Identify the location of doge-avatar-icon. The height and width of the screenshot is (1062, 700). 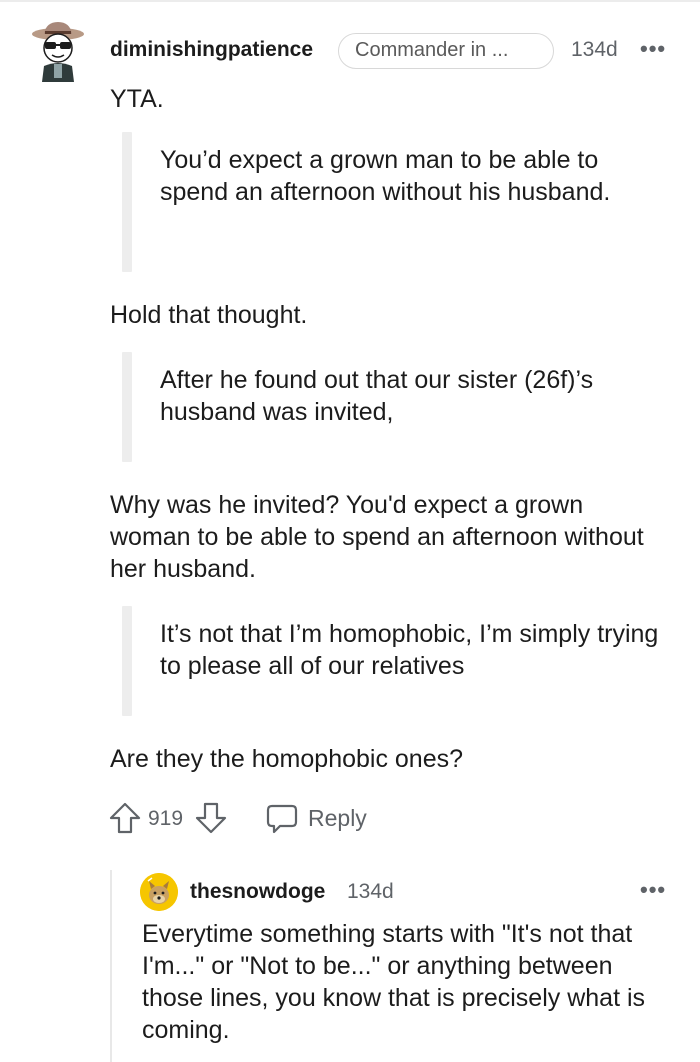
(159, 892).